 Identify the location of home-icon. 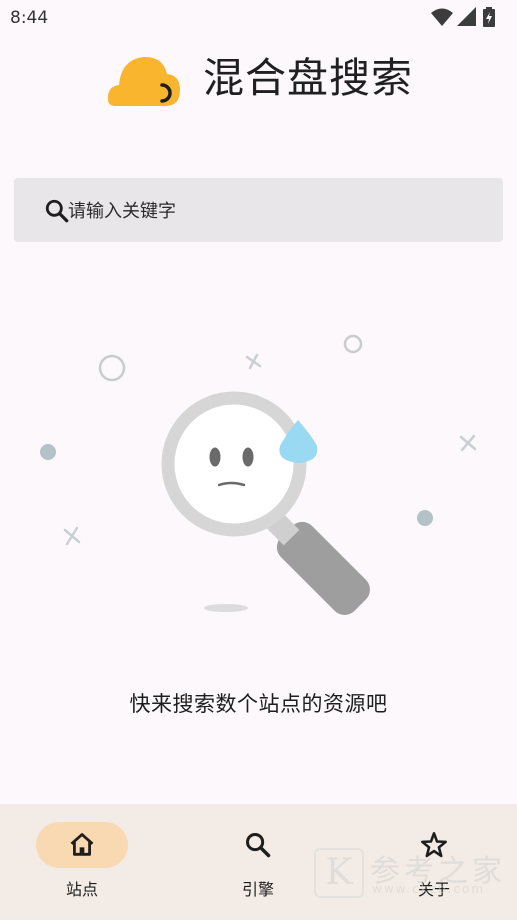
(82, 844).